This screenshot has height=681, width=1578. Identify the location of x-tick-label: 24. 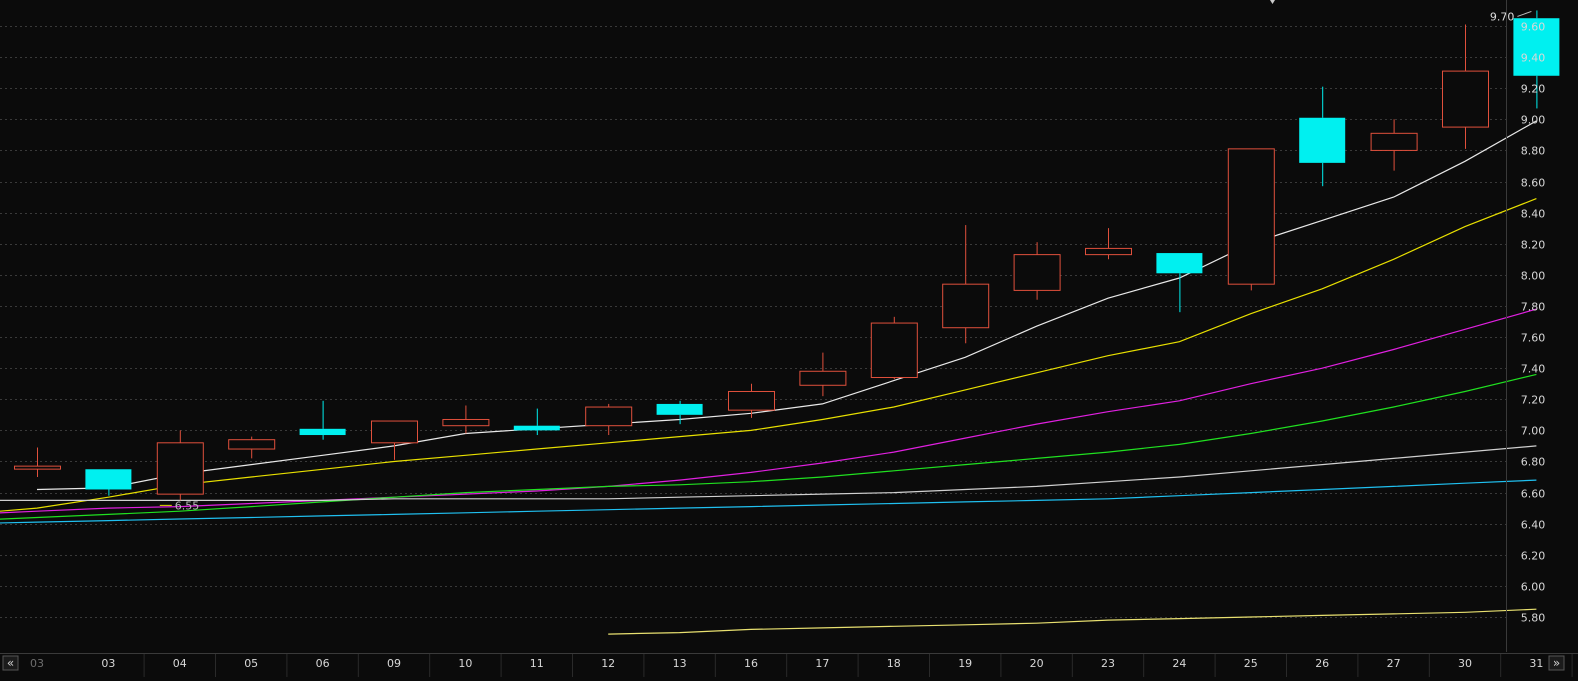
(1179, 663).